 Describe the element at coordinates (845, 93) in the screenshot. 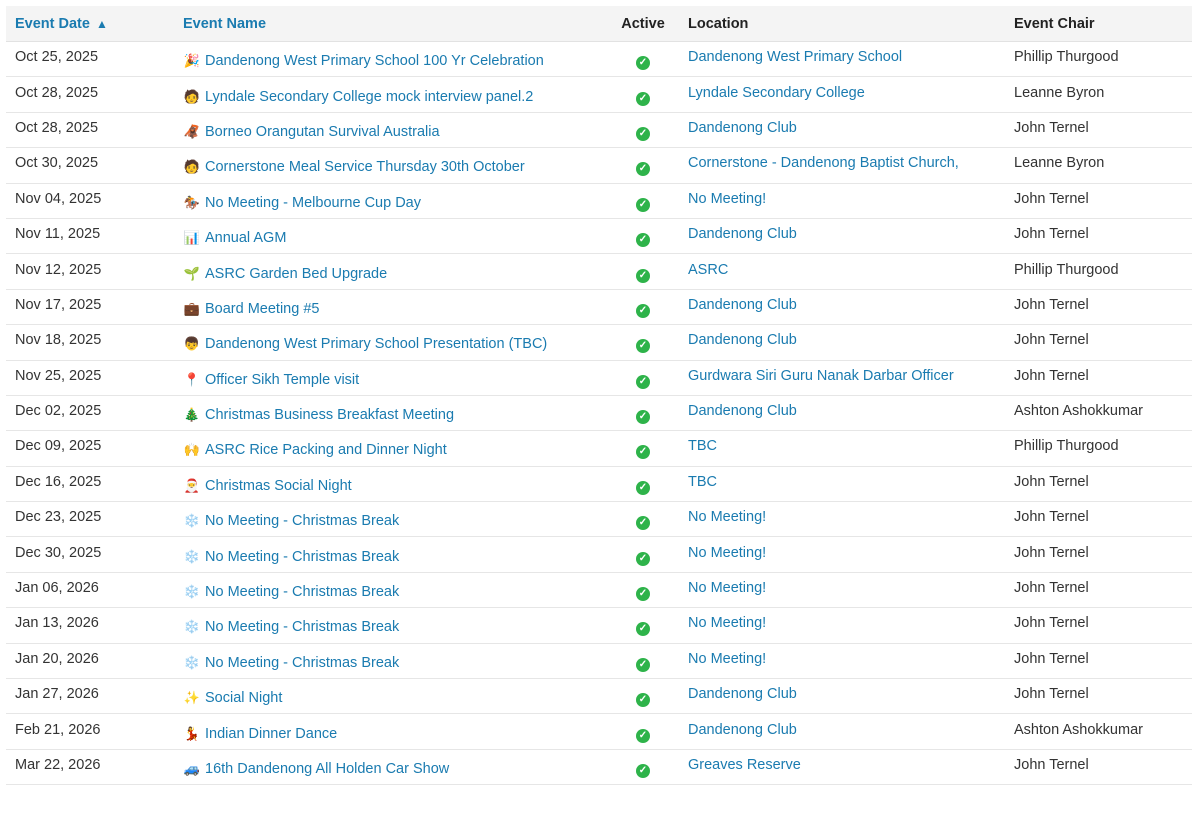

I see `location-link: Lyndale Secondary College` at that location.